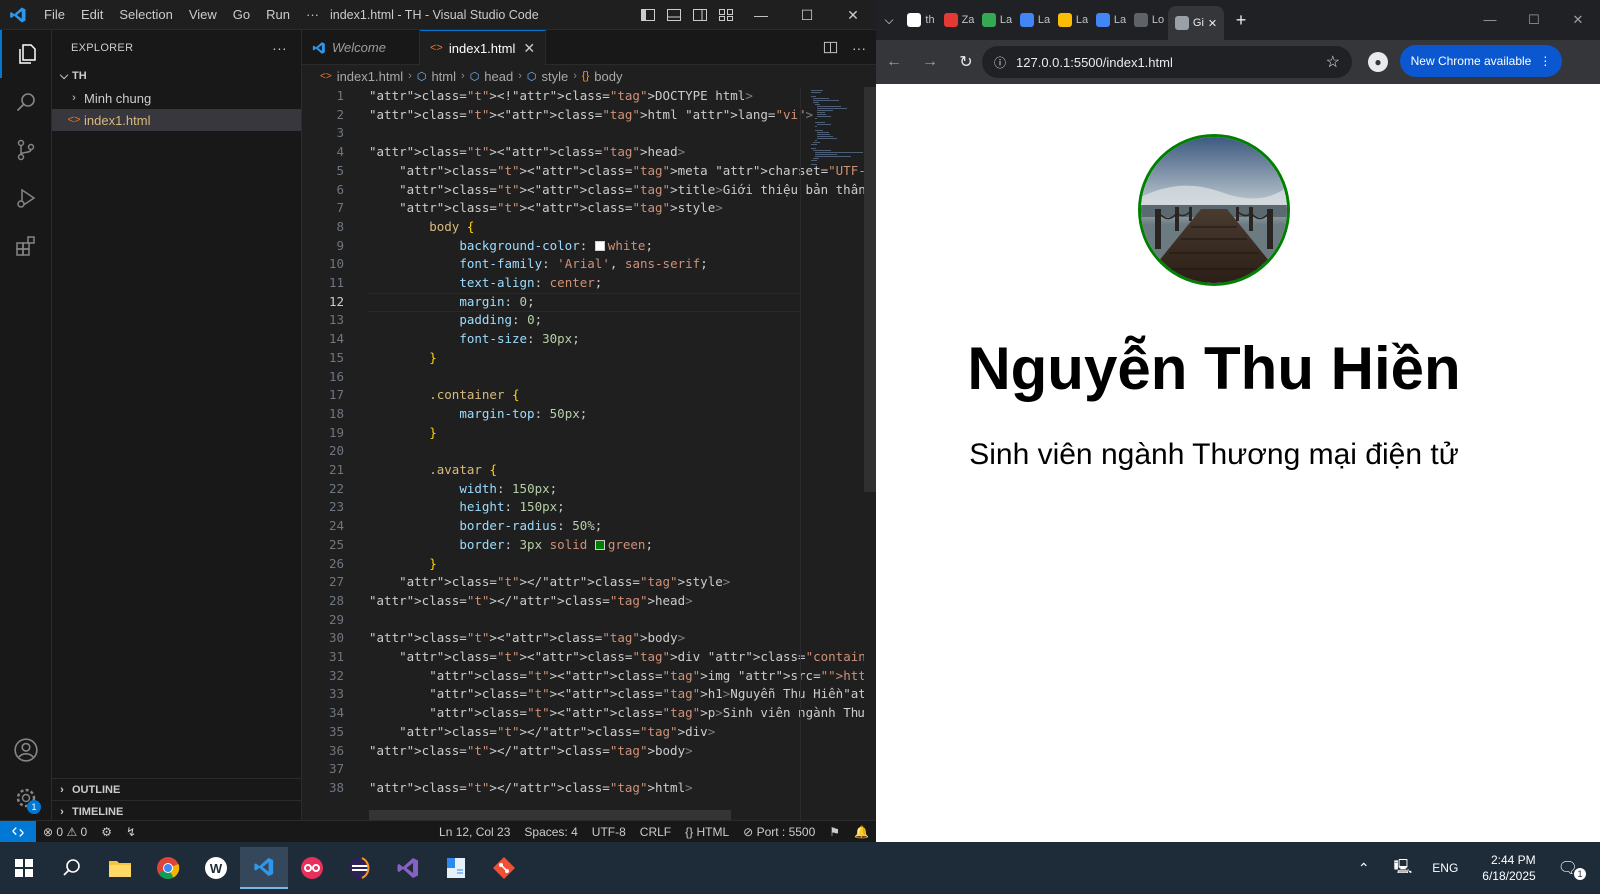 The width and height of the screenshot is (1600, 894). I want to click on clock: 2:44 PM 6/18/2025, so click(1508, 868).